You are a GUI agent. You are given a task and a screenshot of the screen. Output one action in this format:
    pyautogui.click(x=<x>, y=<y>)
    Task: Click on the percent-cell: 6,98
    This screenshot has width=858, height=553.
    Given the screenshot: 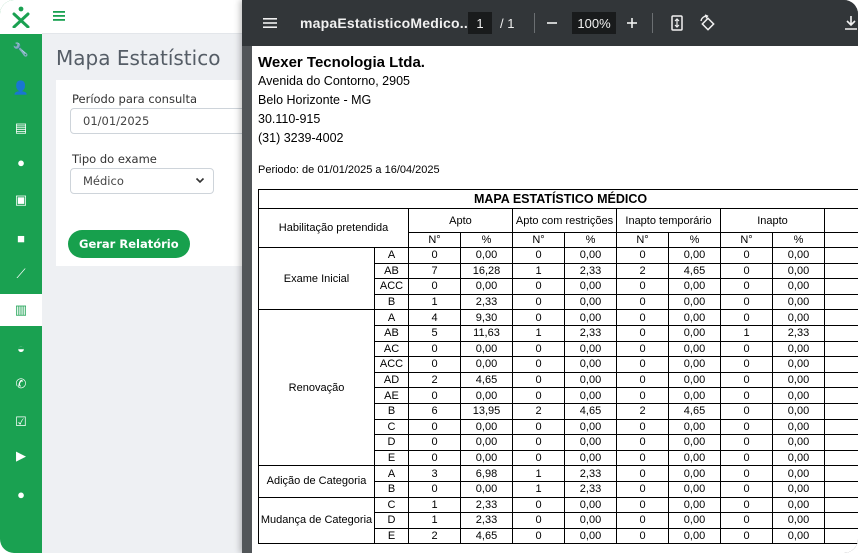 What is the action you would take?
    pyautogui.click(x=486, y=473)
    